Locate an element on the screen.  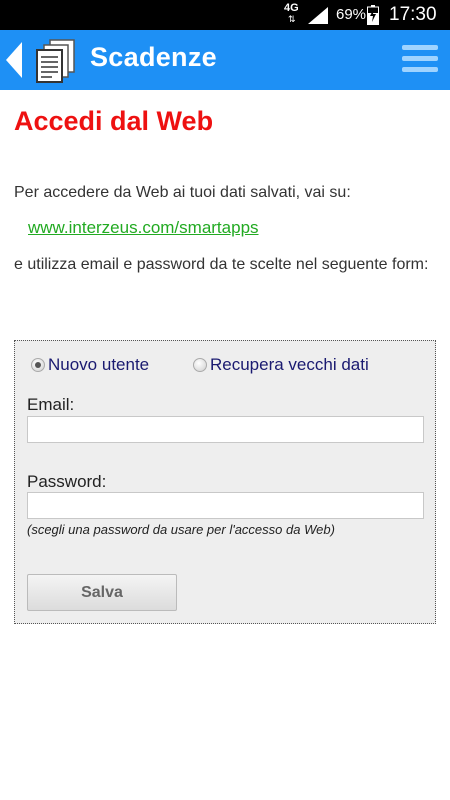
password-field is located at coordinates (225, 505).